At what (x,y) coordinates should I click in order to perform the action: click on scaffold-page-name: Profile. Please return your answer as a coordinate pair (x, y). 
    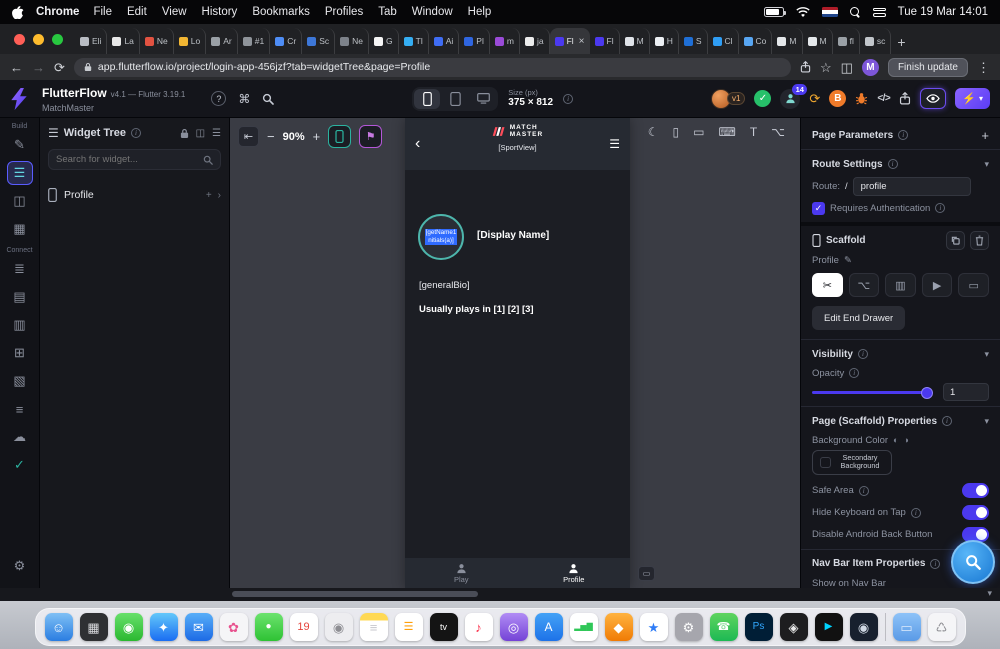
    Looking at the image, I should click on (825, 260).